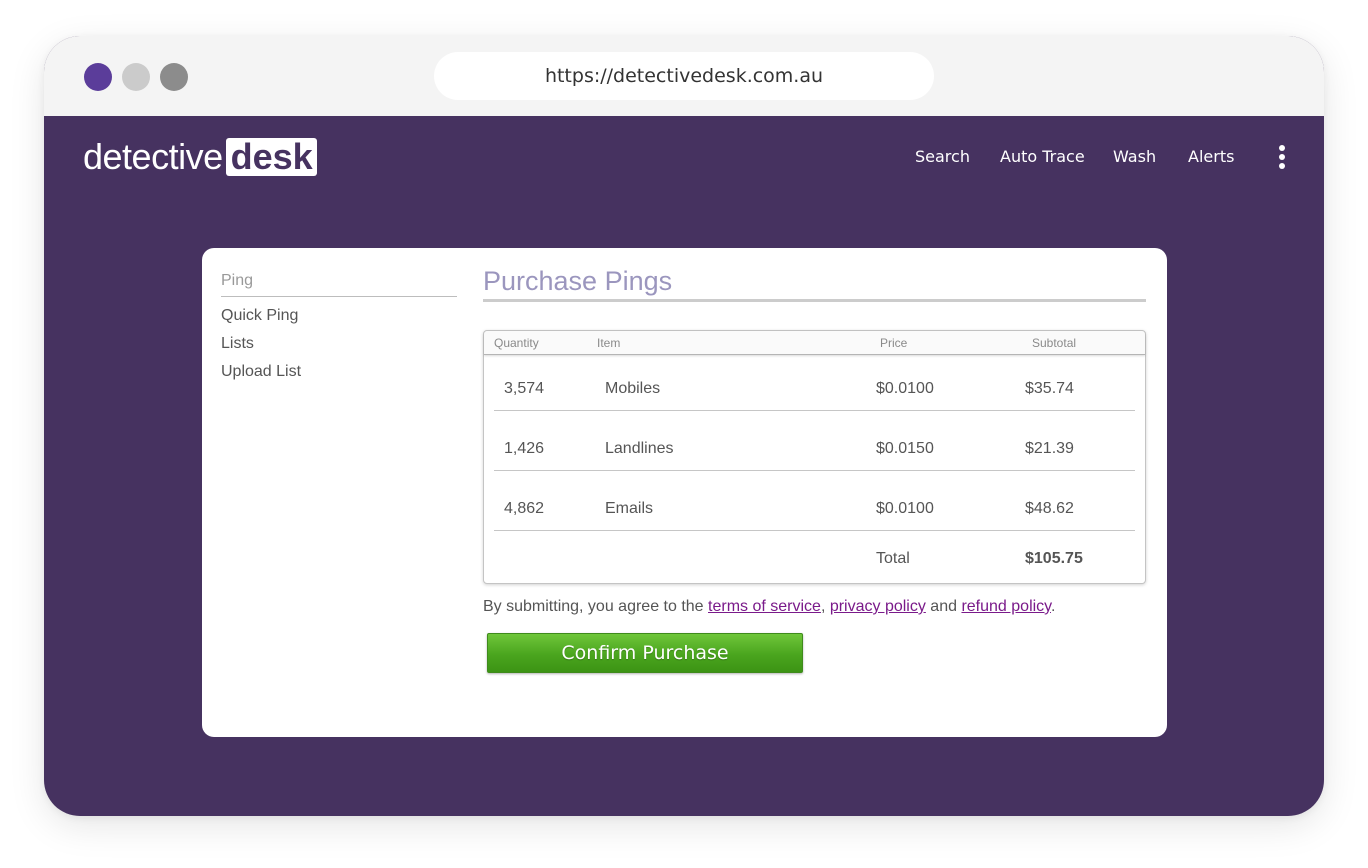 Image resolution: width=1368 pixels, height=868 pixels. Describe the element at coordinates (524, 388) in the screenshot. I see `cell-quantity: 3,574` at that location.